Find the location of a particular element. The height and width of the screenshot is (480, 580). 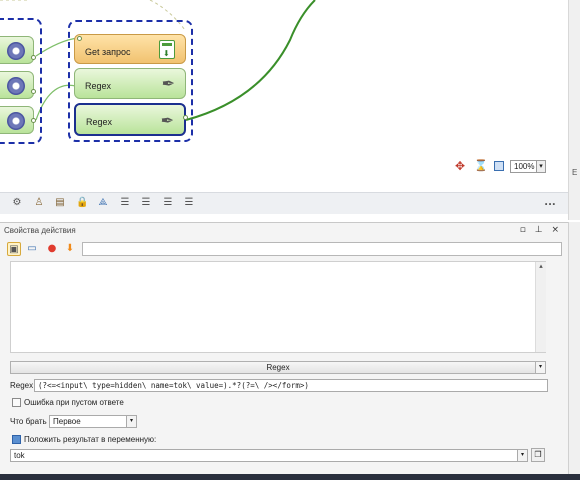

user-icon: ♙ is located at coordinates (39, 203).